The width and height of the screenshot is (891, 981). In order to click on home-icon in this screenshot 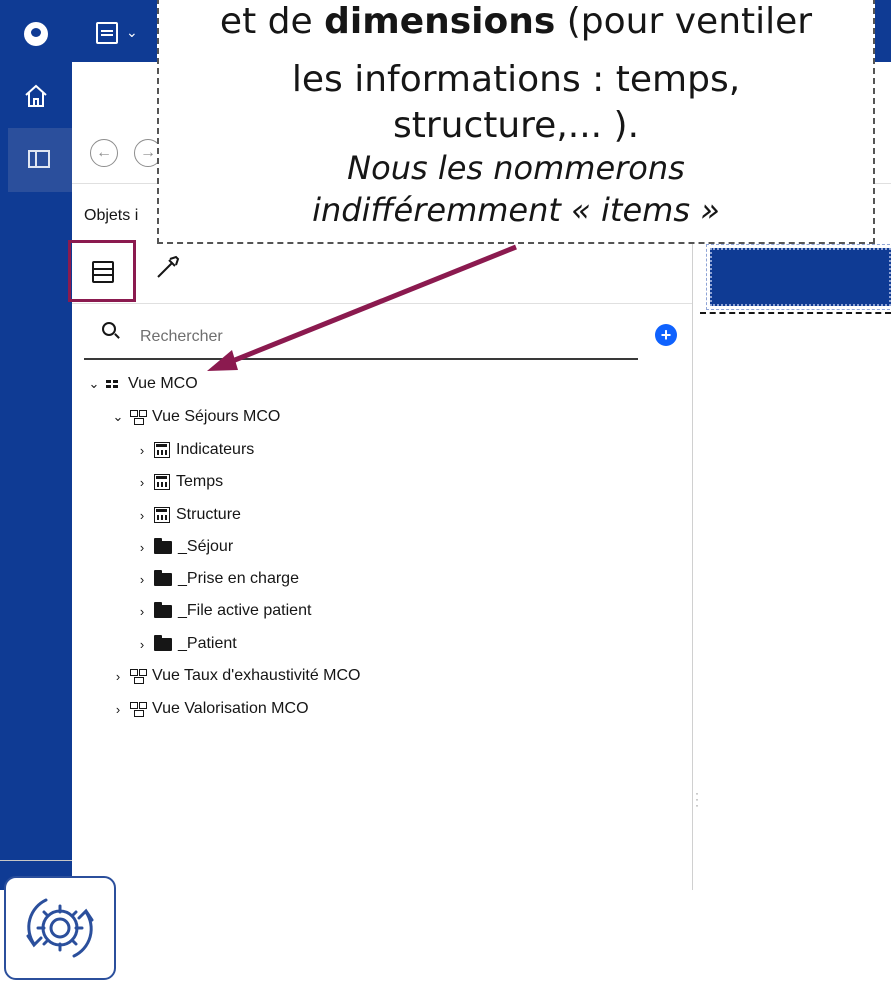, I will do `click(36, 96)`.